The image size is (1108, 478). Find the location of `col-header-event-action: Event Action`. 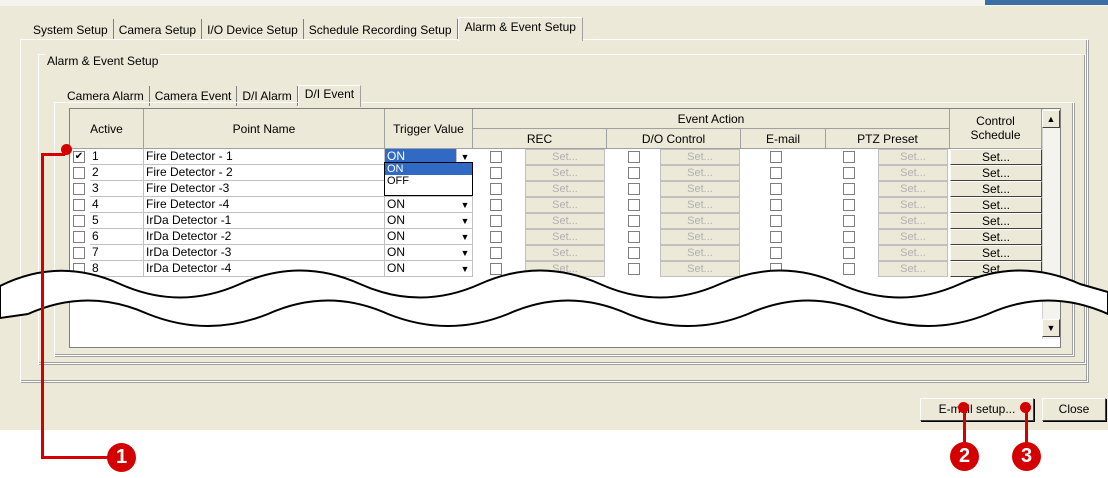

col-header-event-action: Event Action is located at coordinates (711, 119).